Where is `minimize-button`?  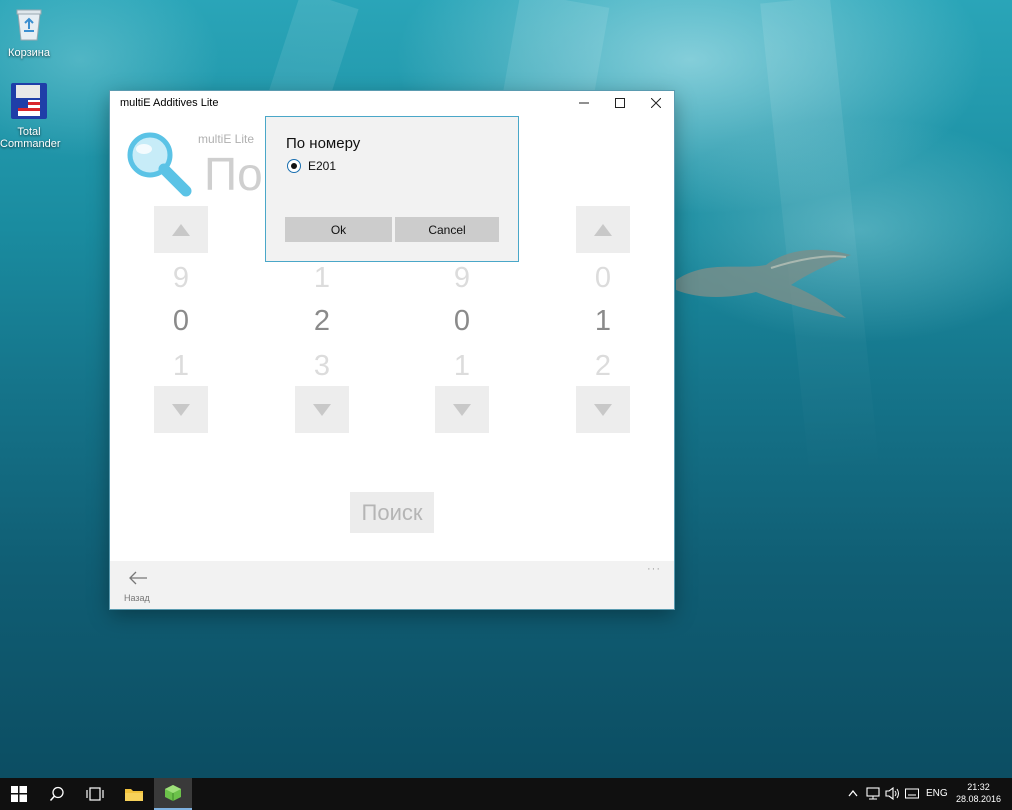
minimize-button is located at coordinates (584, 103).